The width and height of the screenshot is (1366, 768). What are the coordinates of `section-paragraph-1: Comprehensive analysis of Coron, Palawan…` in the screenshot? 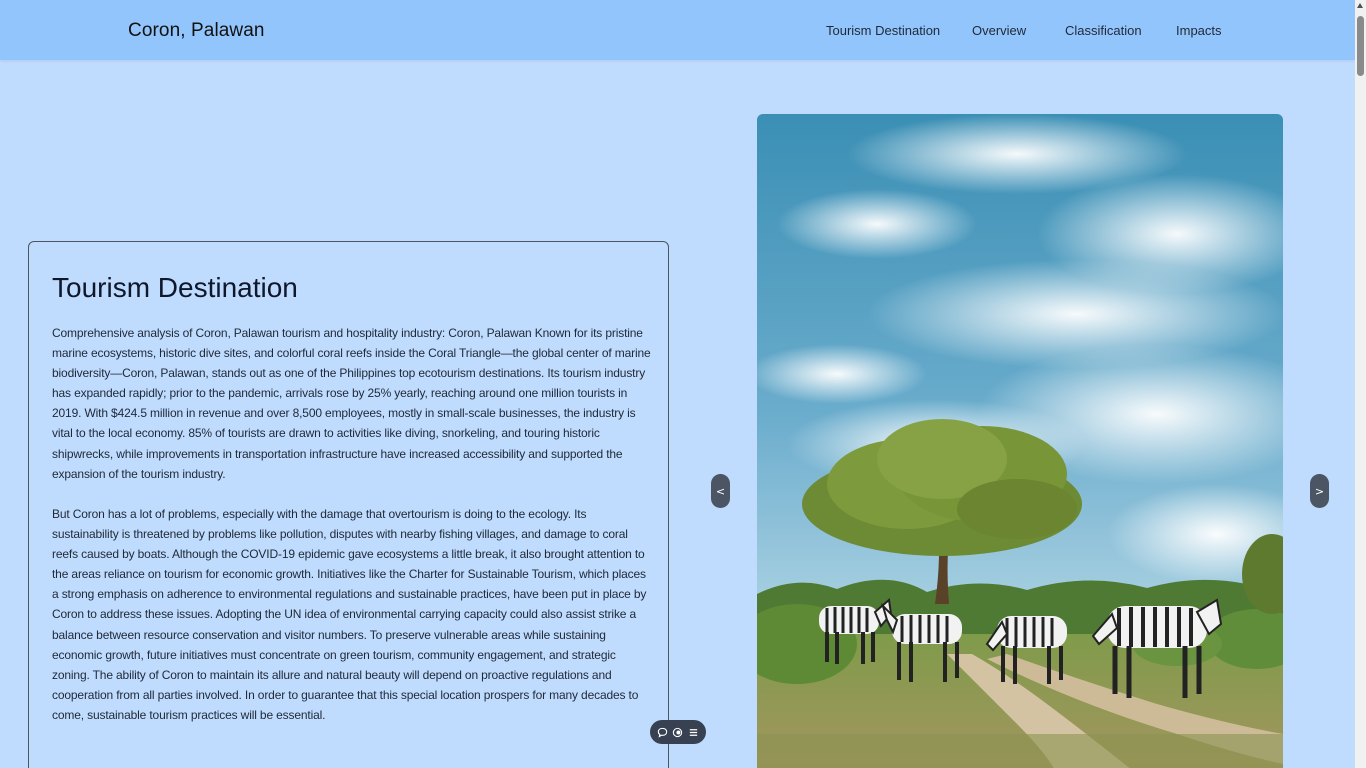 It's located at (351, 403).